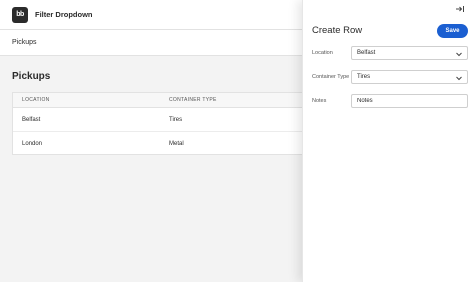  Describe the element at coordinates (64, 14) in the screenshot. I see `app-title: Filter Dropdown` at that location.